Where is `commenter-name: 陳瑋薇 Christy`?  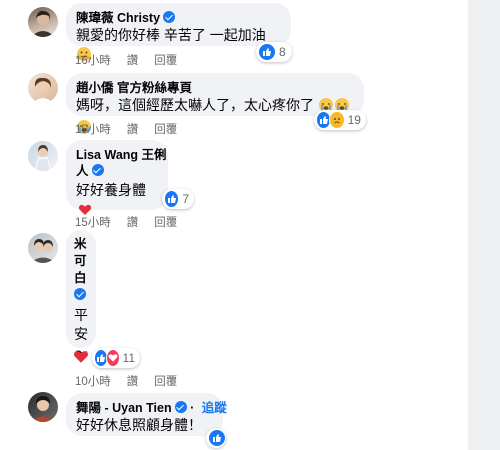
commenter-name: 陳瑋薇 Christy is located at coordinates (178, 18).